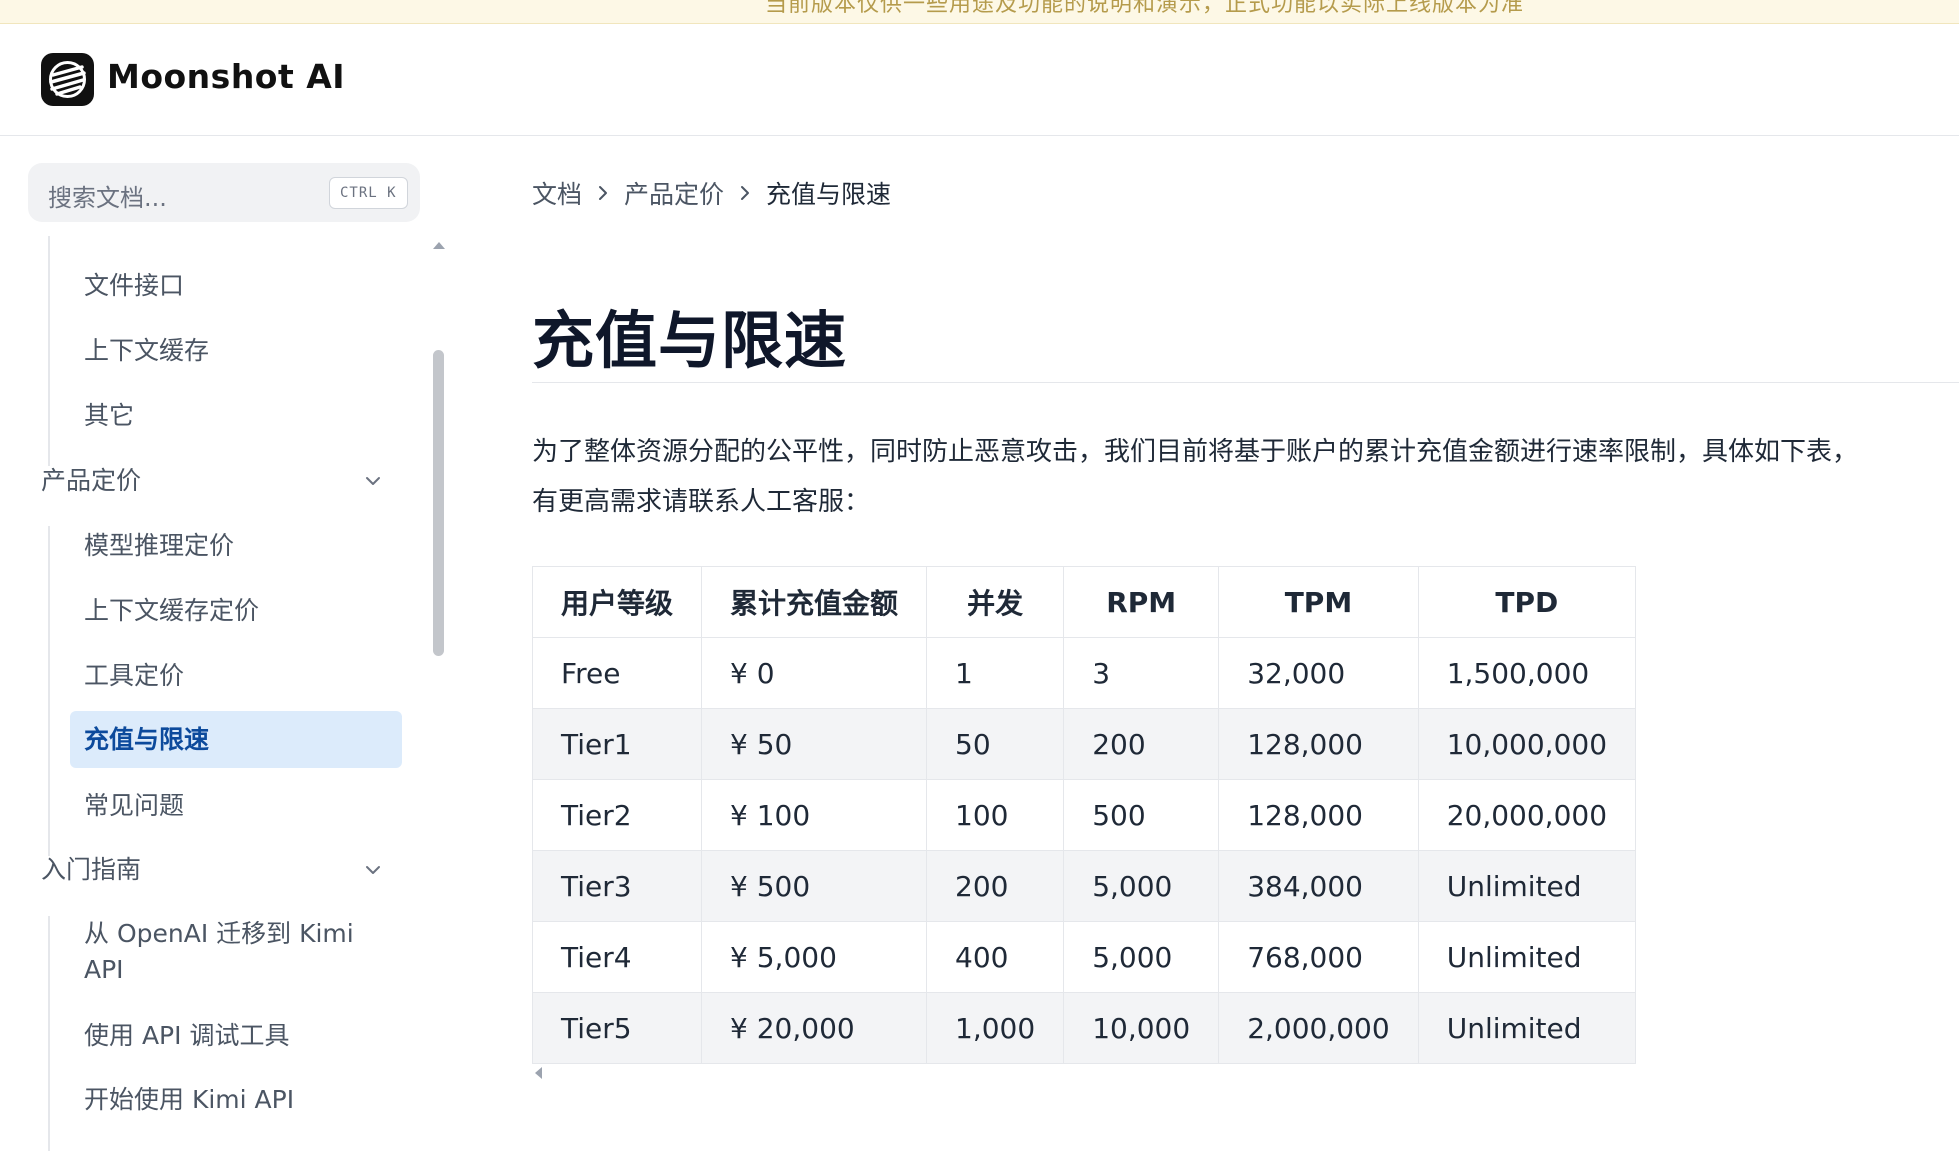 This screenshot has height=1151, width=1959. I want to click on cell-tier: Tier5, so click(617, 1028).